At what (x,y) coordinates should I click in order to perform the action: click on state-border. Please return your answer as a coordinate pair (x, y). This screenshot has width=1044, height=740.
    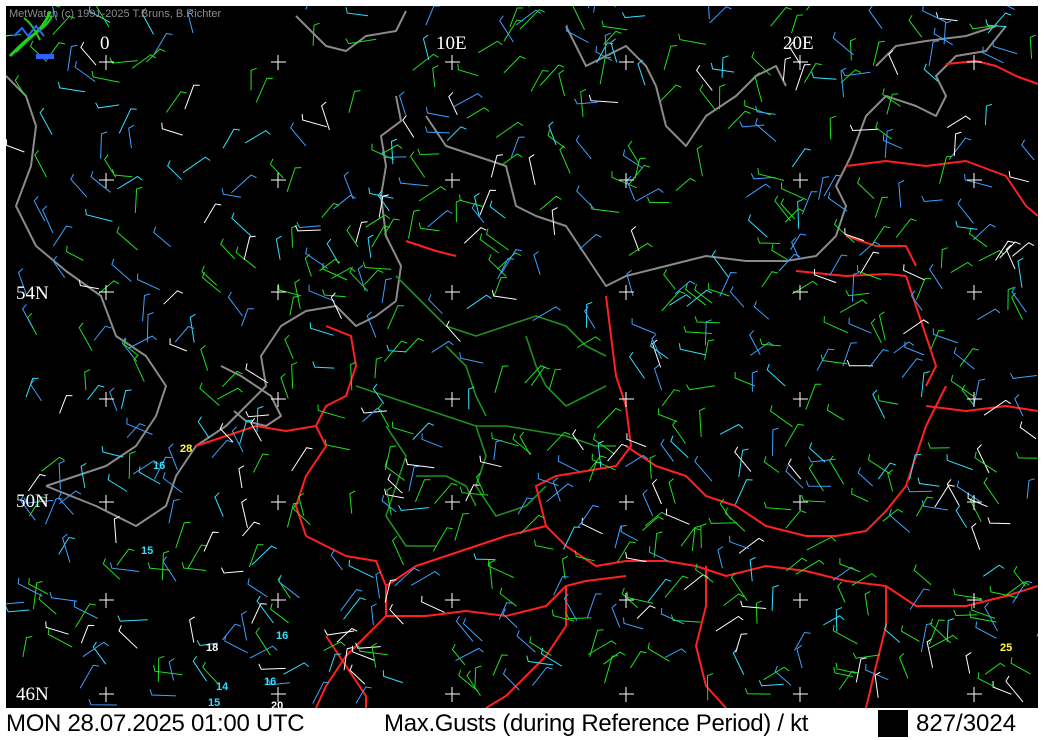
    Looking at the image, I should click on (511, 471).